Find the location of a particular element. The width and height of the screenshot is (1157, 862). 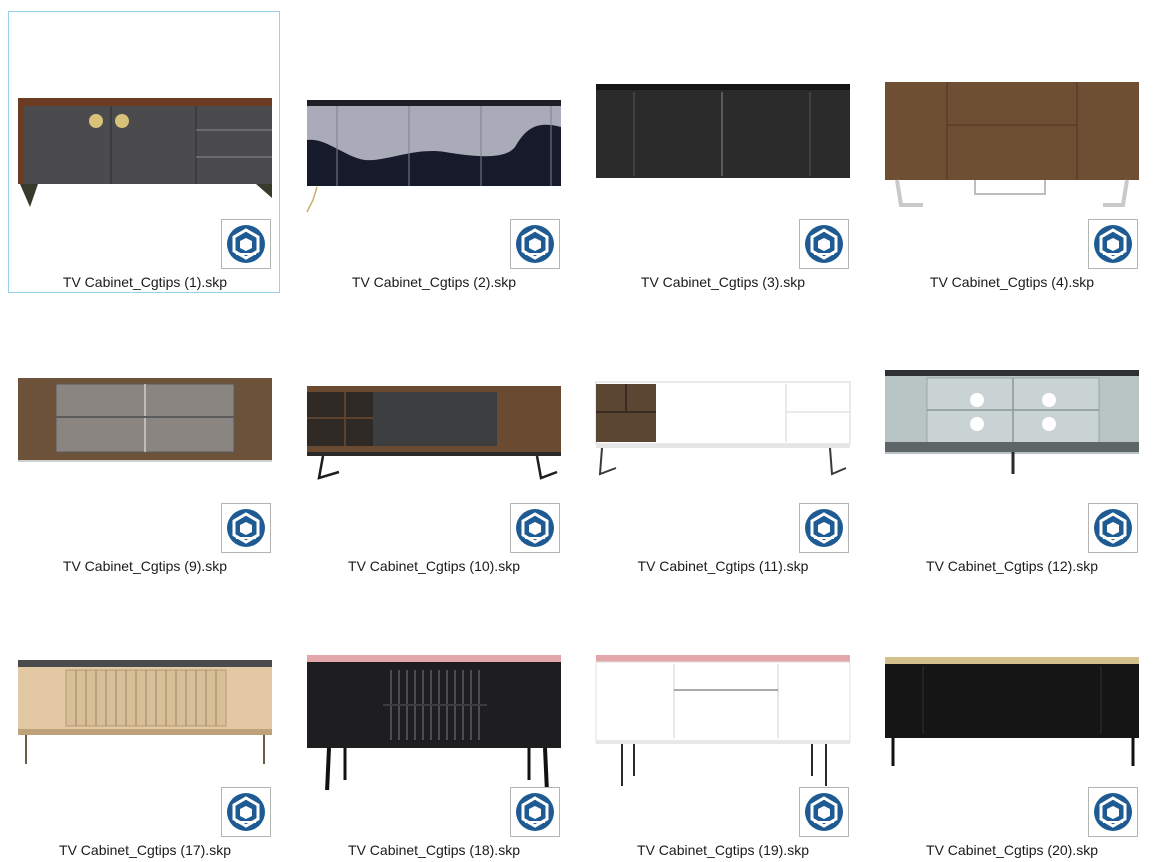

file-tile-18: TV Cabinet_Cgtips (18).skp is located at coordinates (433, 720).